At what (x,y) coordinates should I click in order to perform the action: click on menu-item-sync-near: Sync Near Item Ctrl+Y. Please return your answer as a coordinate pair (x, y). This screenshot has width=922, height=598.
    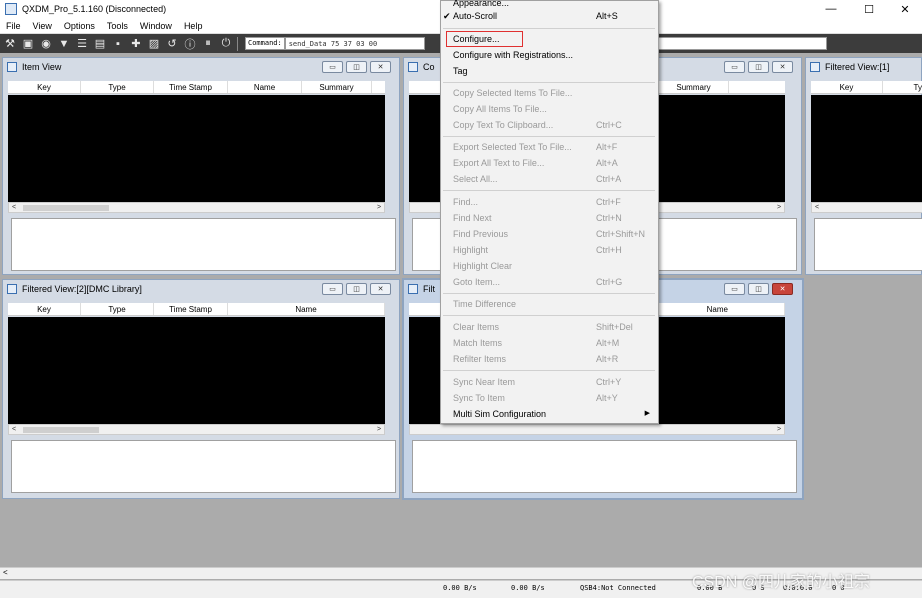
    Looking at the image, I should click on (549, 383).